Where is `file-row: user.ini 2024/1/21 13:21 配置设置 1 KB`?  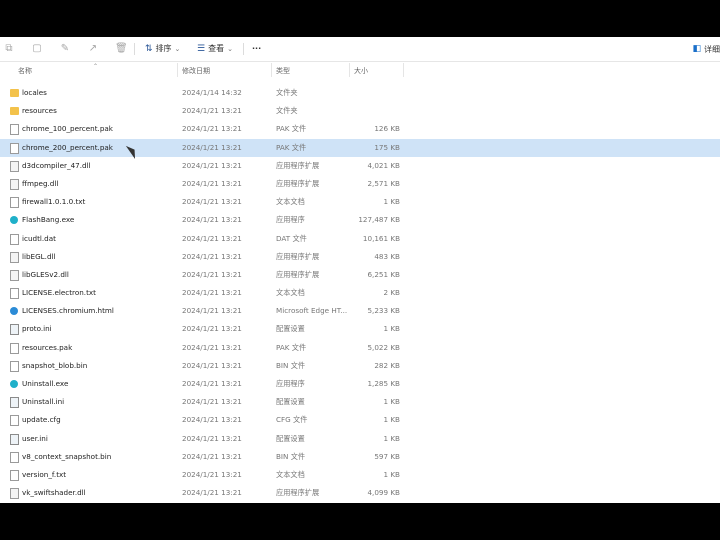
file-row: user.ini 2024/1/21 13:21 配置设置 1 KB is located at coordinates (360, 439).